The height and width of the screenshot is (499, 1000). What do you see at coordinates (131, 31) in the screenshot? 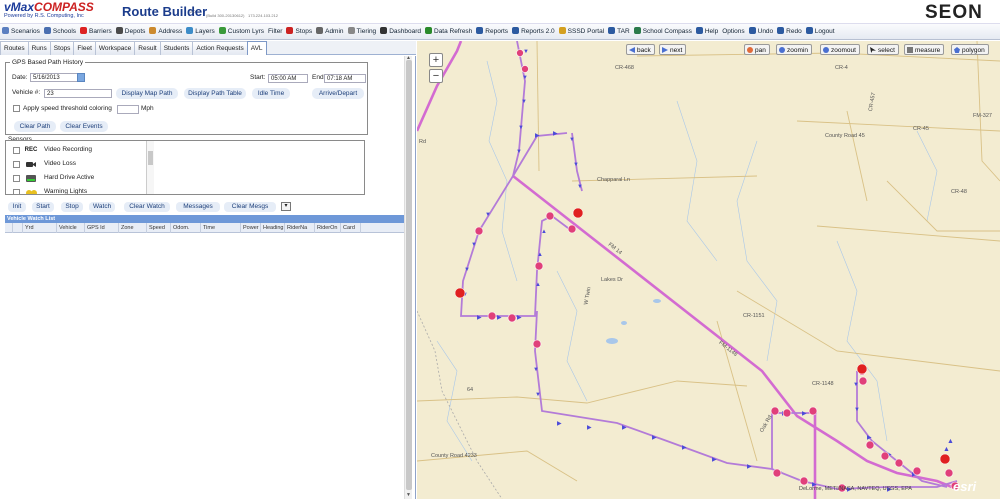
I see `menu-depots: Depots` at bounding box center [131, 31].